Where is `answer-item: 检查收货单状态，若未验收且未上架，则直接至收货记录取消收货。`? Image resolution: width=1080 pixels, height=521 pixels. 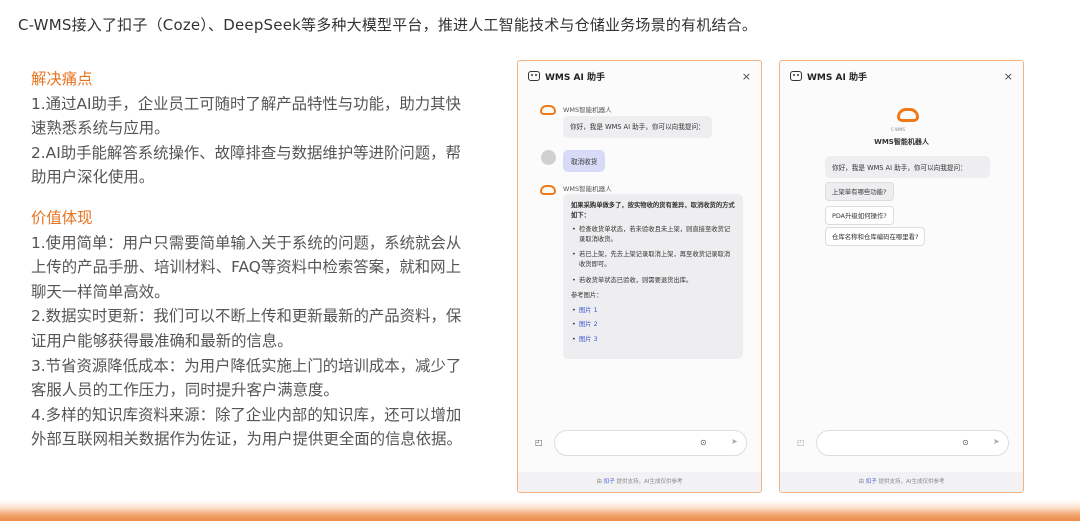 answer-item: 检查收货单状态，若未验收且未上架，则直接至收货记录取消收货。 is located at coordinates (653, 234).